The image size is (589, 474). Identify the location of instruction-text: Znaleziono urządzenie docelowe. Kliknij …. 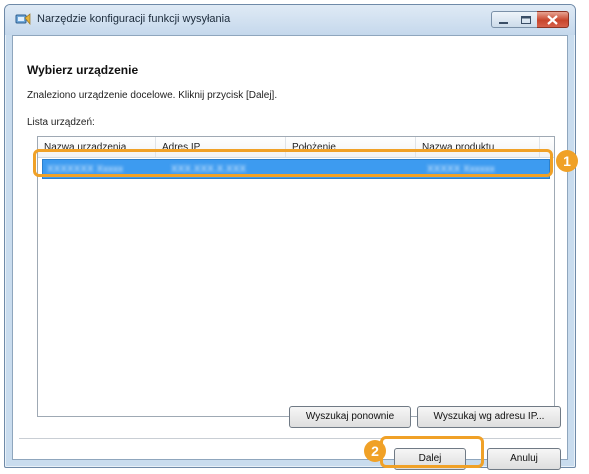
(152, 95).